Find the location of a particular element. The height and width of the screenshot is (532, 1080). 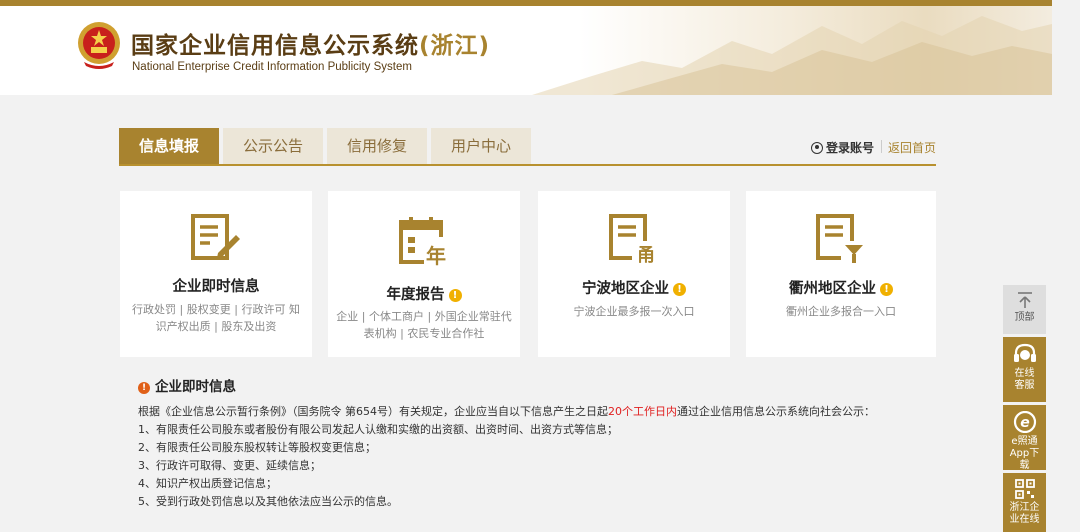

tab-info-filing: 信息填报 is located at coordinates (169, 146).